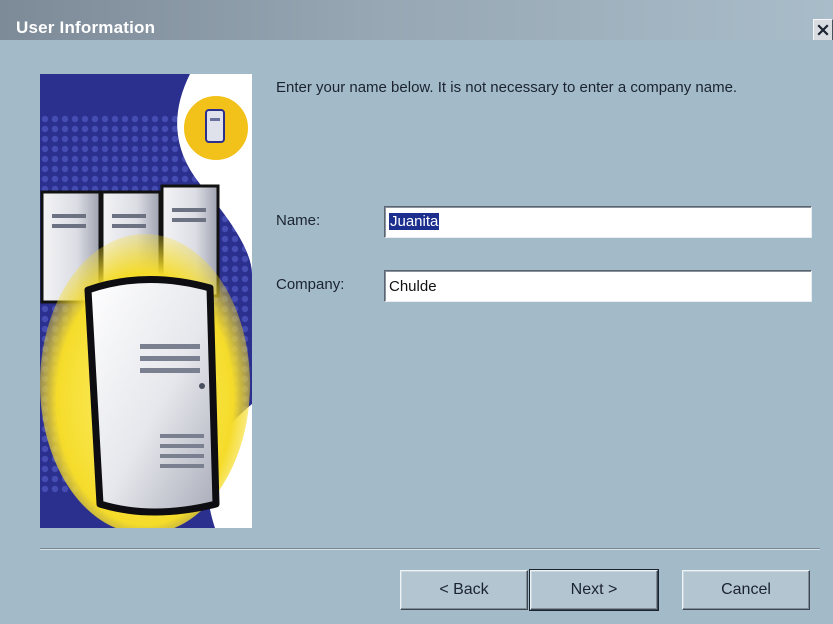 This screenshot has width=833, height=624. What do you see at coordinates (464, 590) in the screenshot?
I see `back-button: < Back` at bounding box center [464, 590].